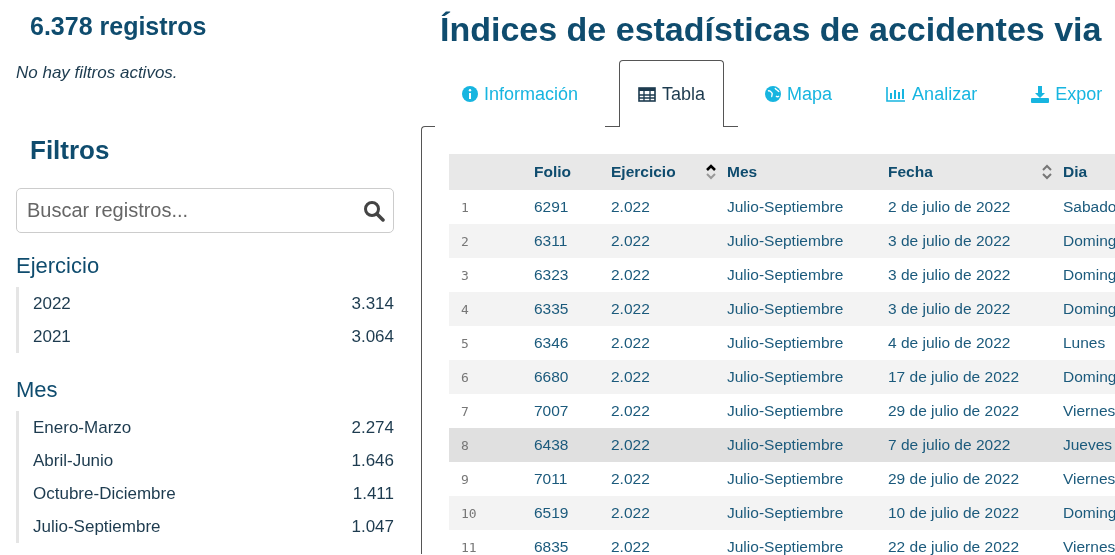  Describe the element at coordinates (37, 390) in the screenshot. I see `filter-group-heading: Mes` at that location.